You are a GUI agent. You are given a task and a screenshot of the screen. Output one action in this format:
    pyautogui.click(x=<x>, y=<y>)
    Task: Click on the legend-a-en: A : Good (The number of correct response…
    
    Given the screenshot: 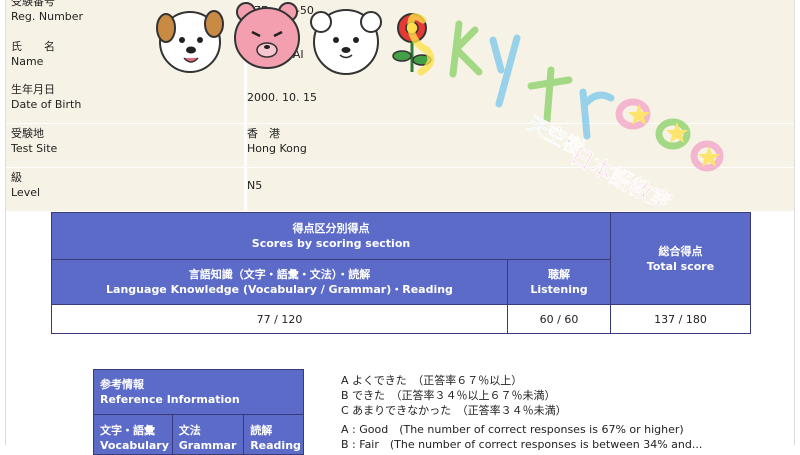 What is the action you would take?
    pyautogui.click(x=512, y=429)
    